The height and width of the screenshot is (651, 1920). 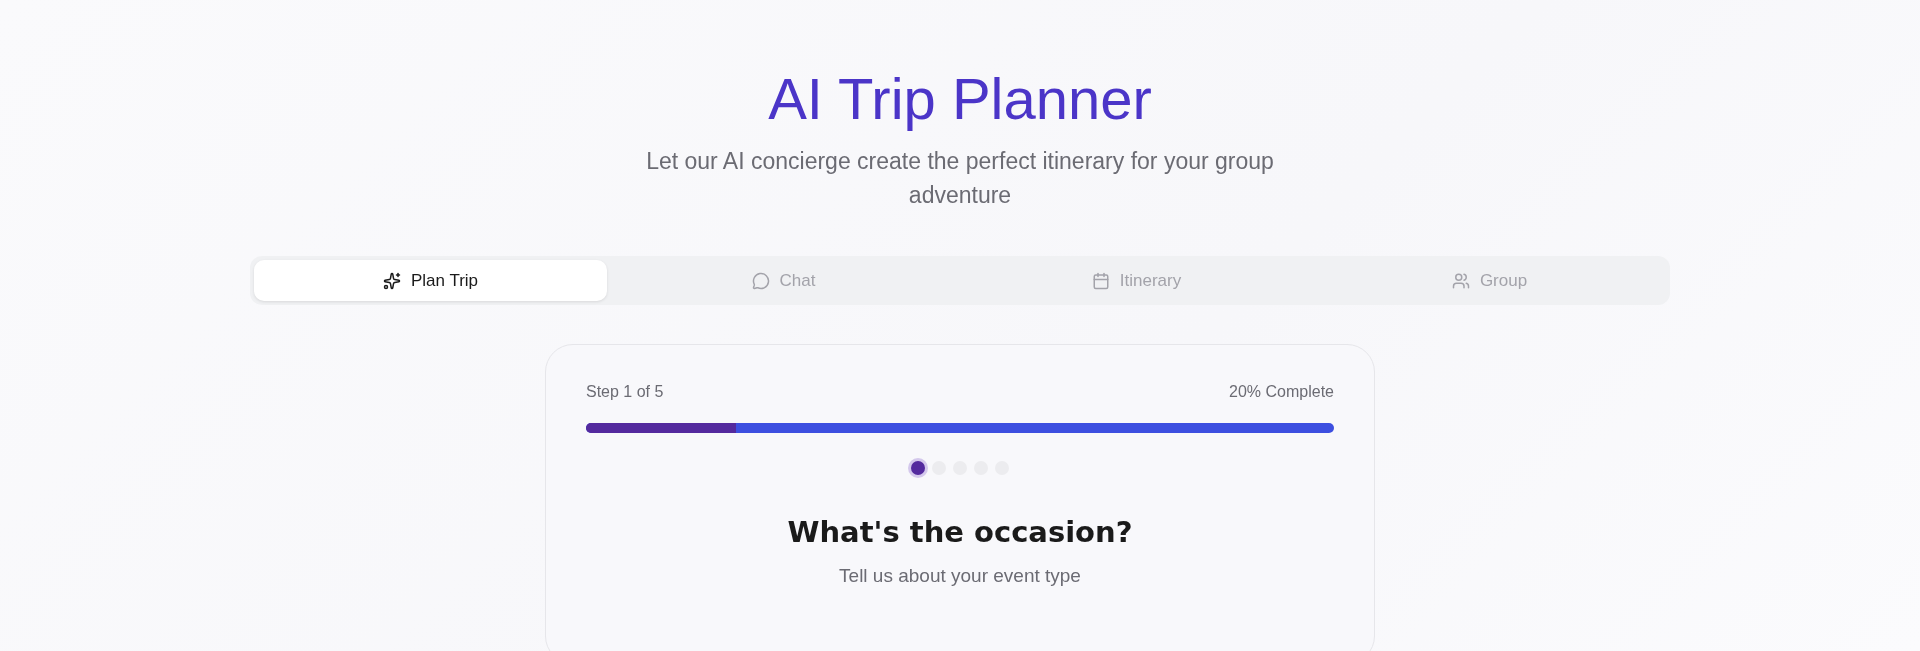 What do you see at coordinates (960, 576) in the screenshot?
I see `question-hint: Tell us about your event type` at bounding box center [960, 576].